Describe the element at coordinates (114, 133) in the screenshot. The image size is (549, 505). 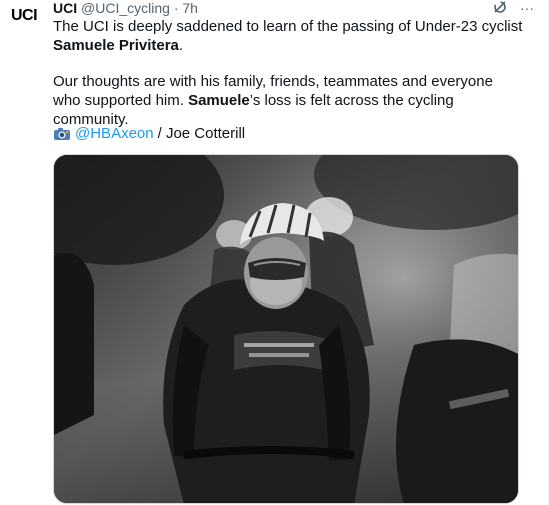
I see `photographer-mention-link: @HBAxeon` at that location.